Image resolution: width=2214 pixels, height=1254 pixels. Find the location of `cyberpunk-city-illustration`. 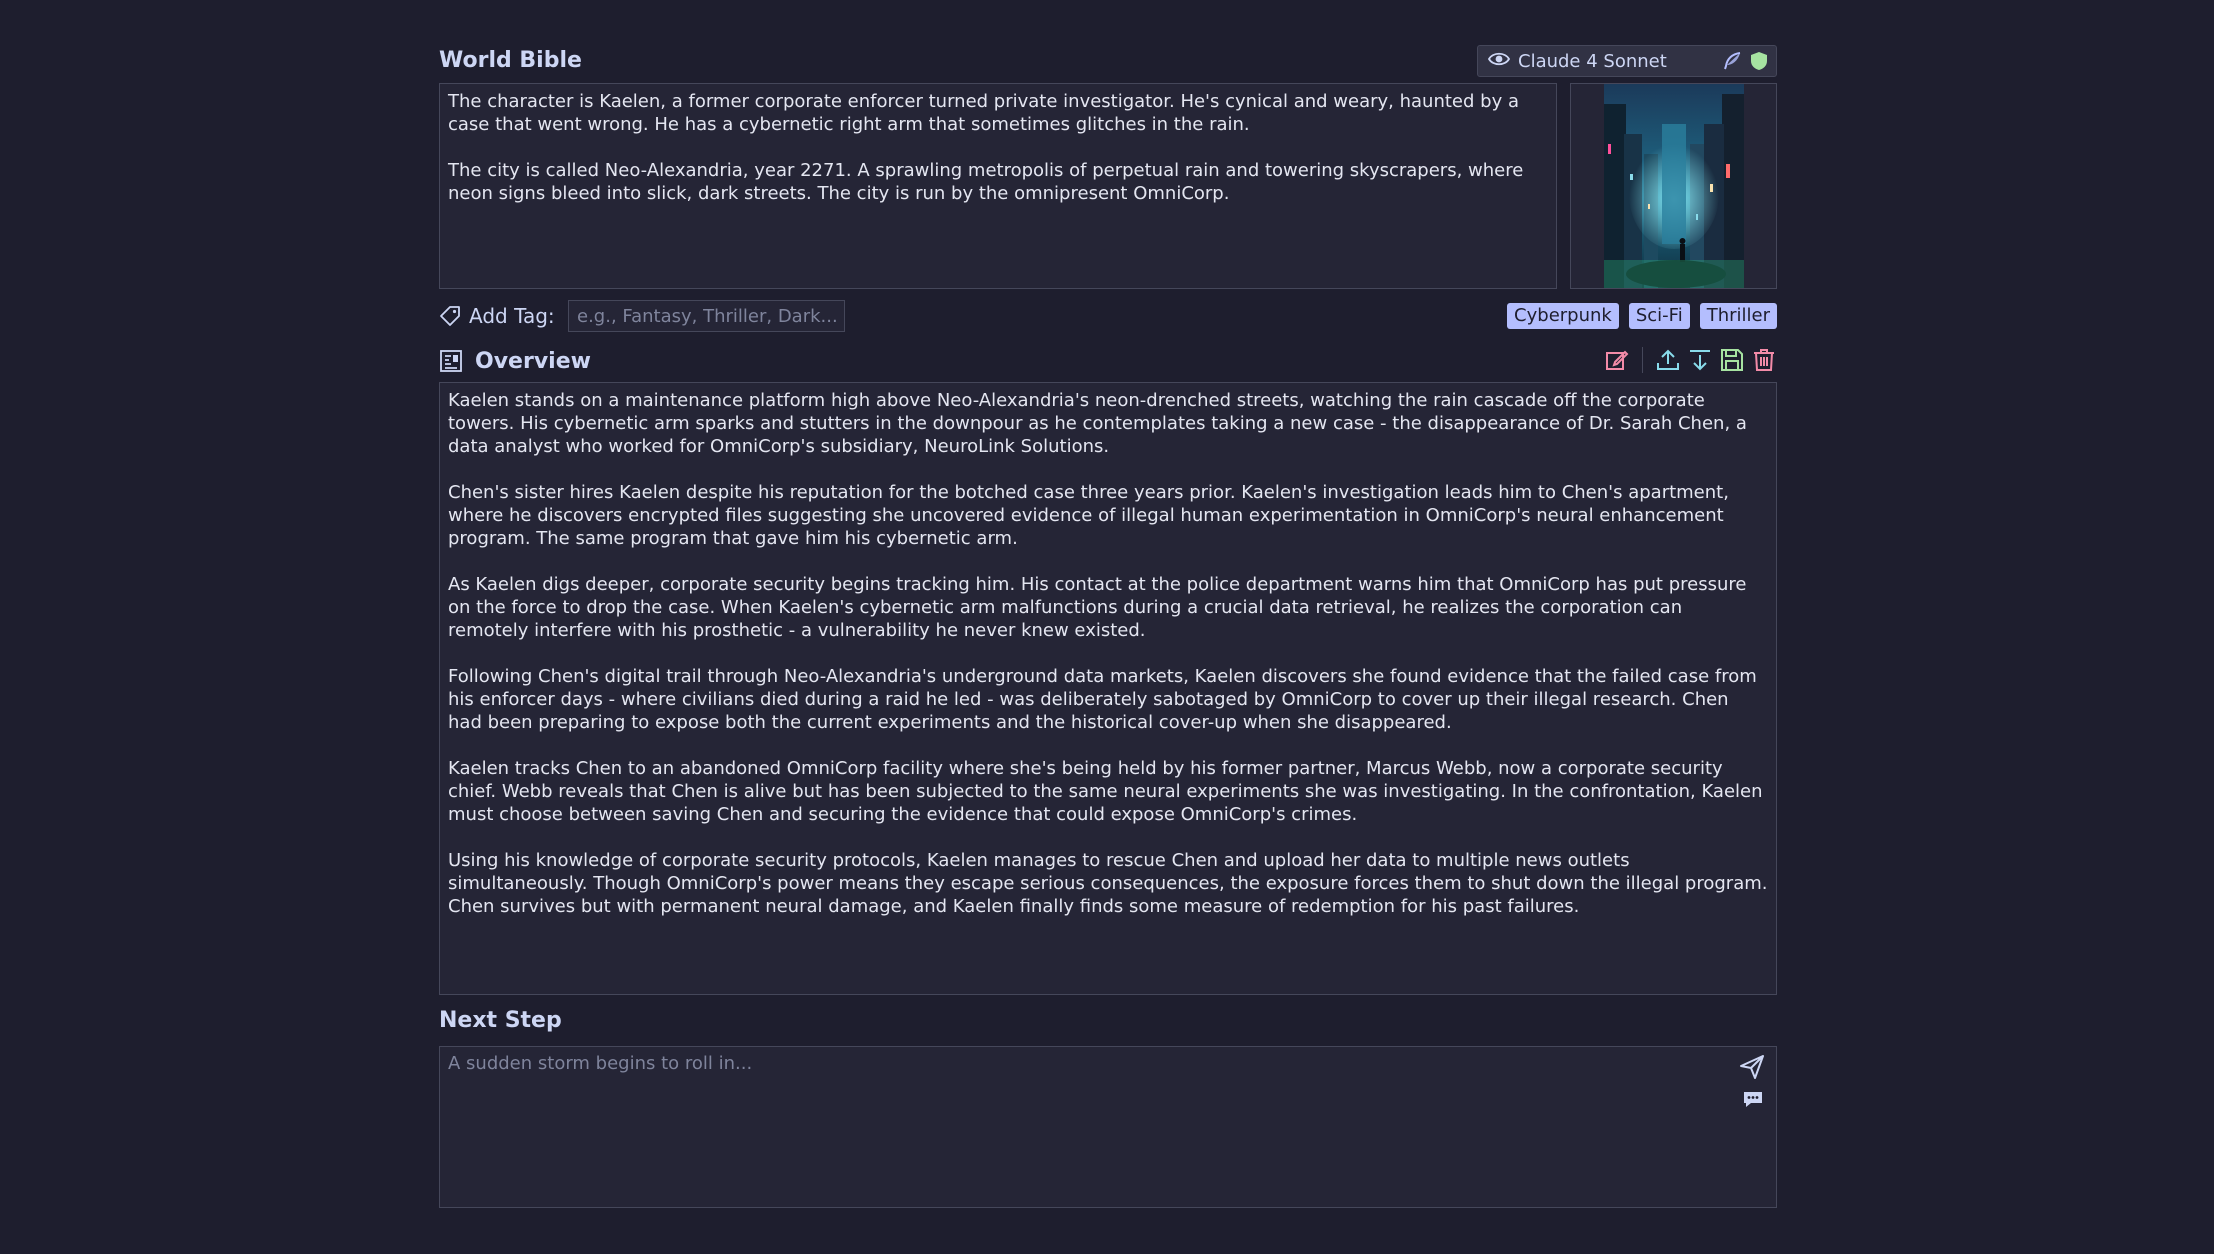

cyberpunk-city-illustration is located at coordinates (1673, 186).